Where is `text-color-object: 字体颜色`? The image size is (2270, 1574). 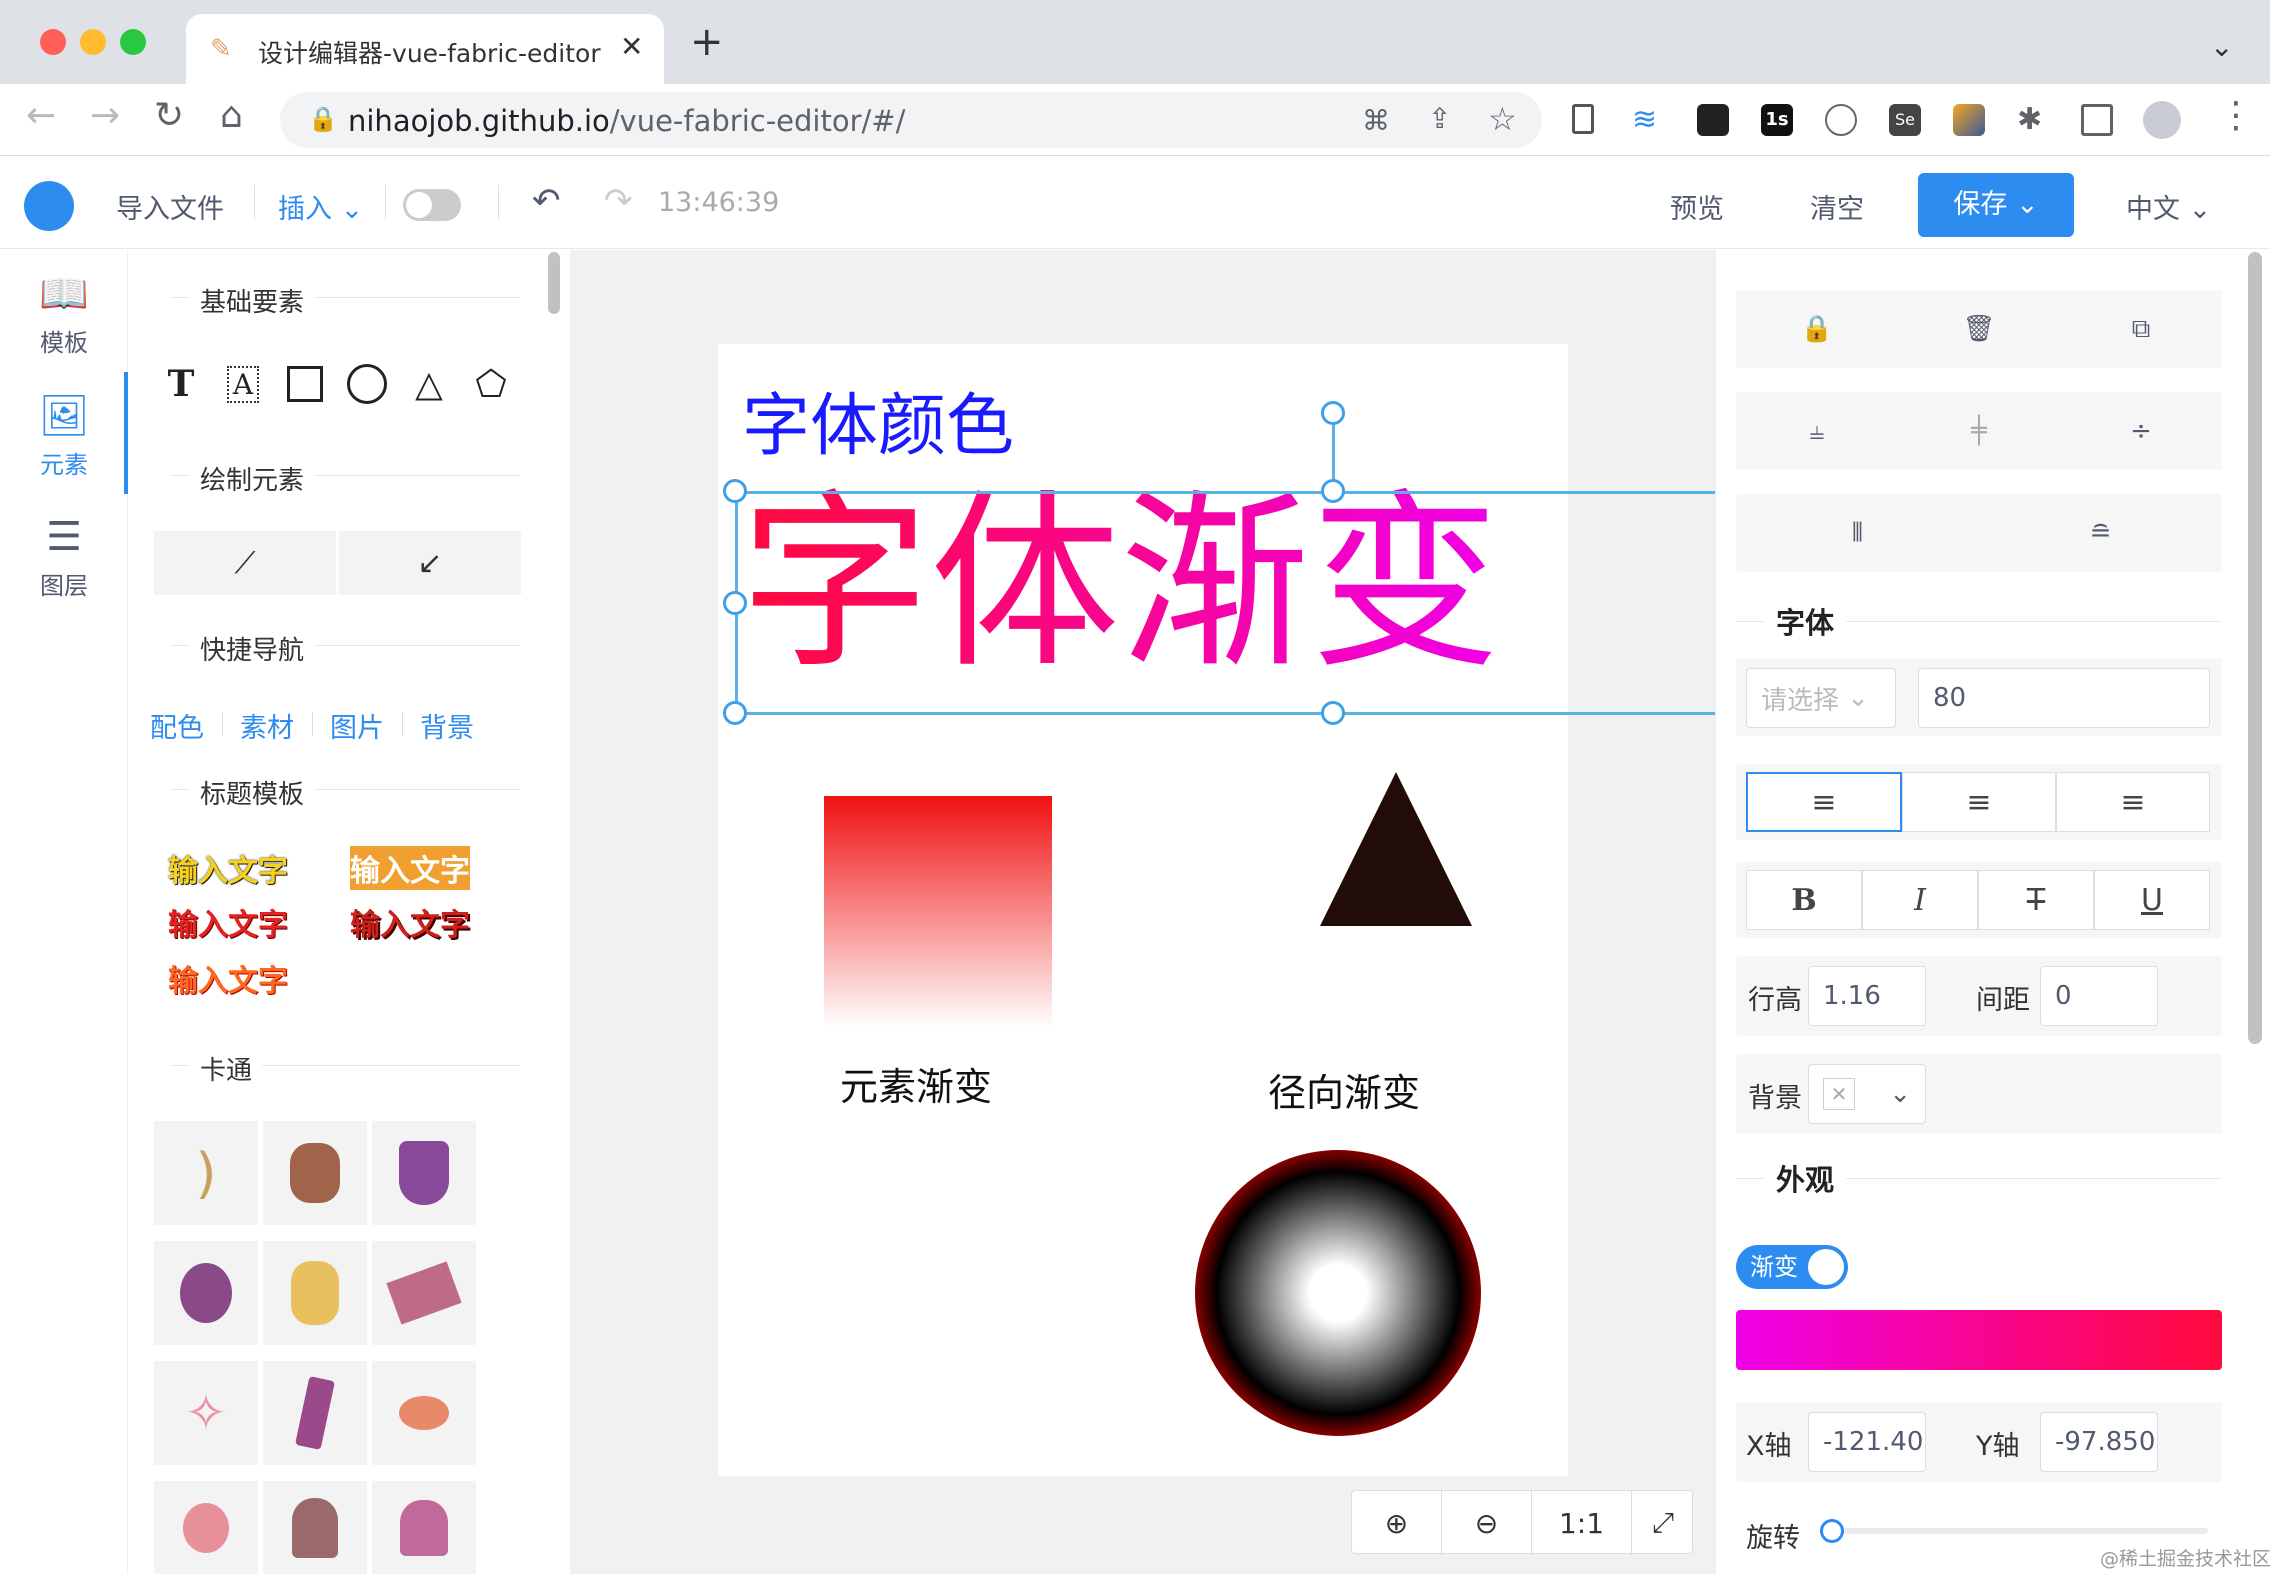 text-color-object: 字体颜色 is located at coordinates (878, 419).